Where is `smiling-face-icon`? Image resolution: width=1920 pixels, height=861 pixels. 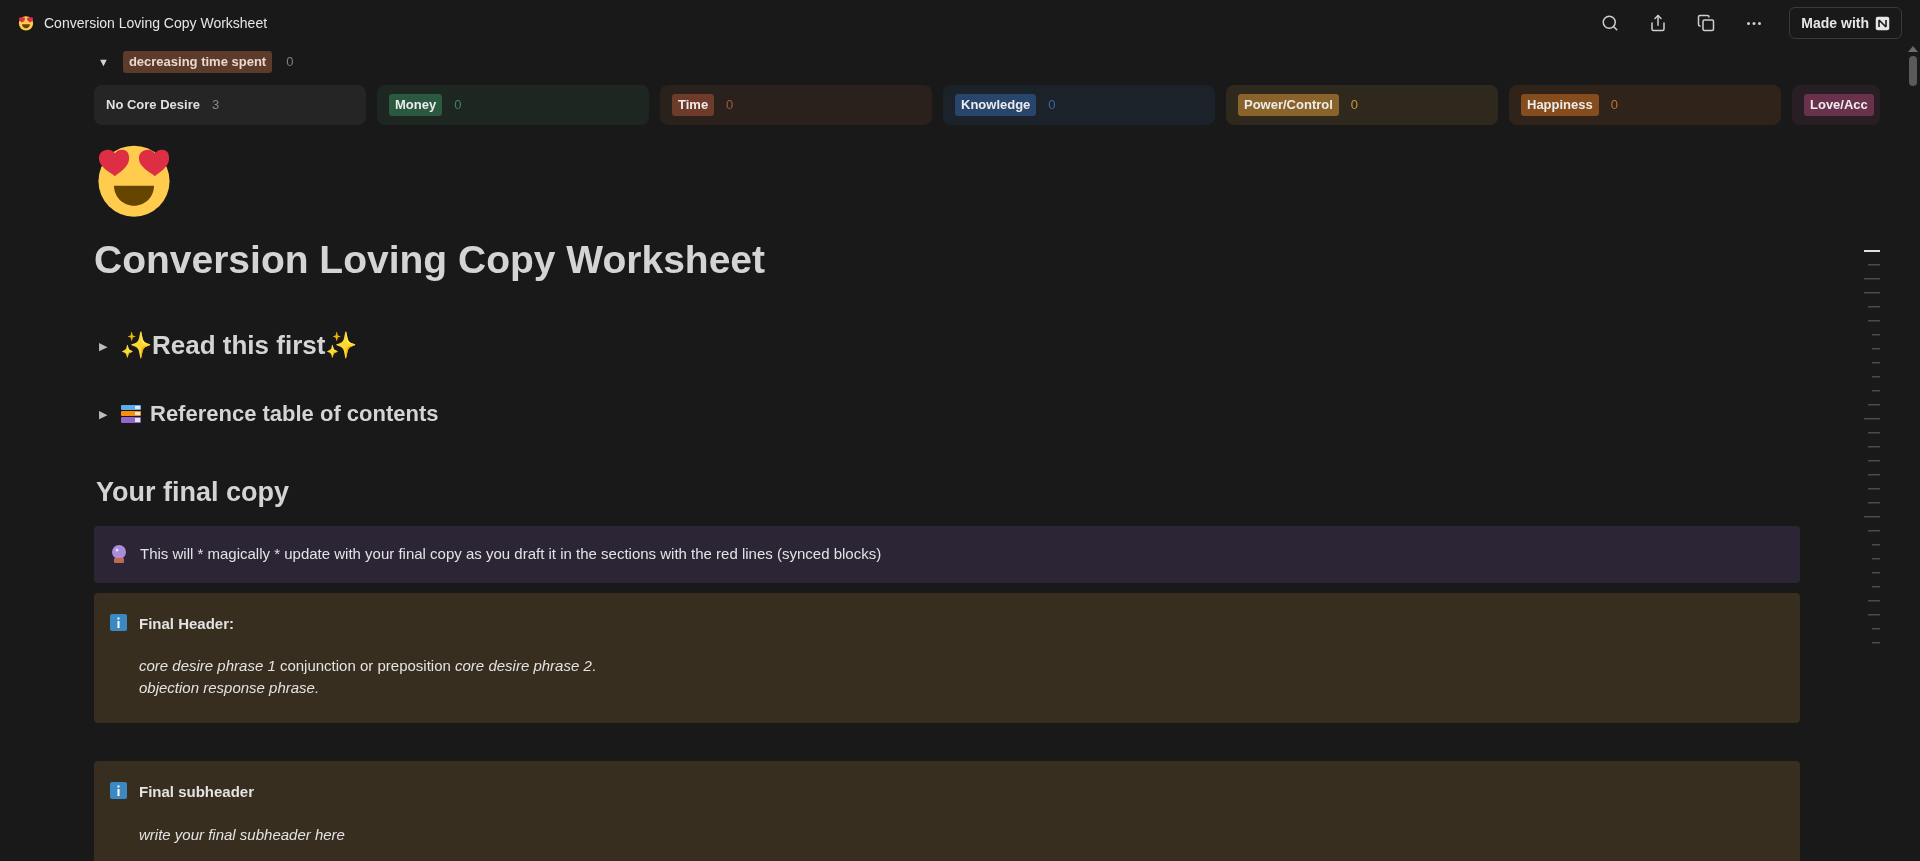
smiling-face-icon is located at coordinates (26, 23).